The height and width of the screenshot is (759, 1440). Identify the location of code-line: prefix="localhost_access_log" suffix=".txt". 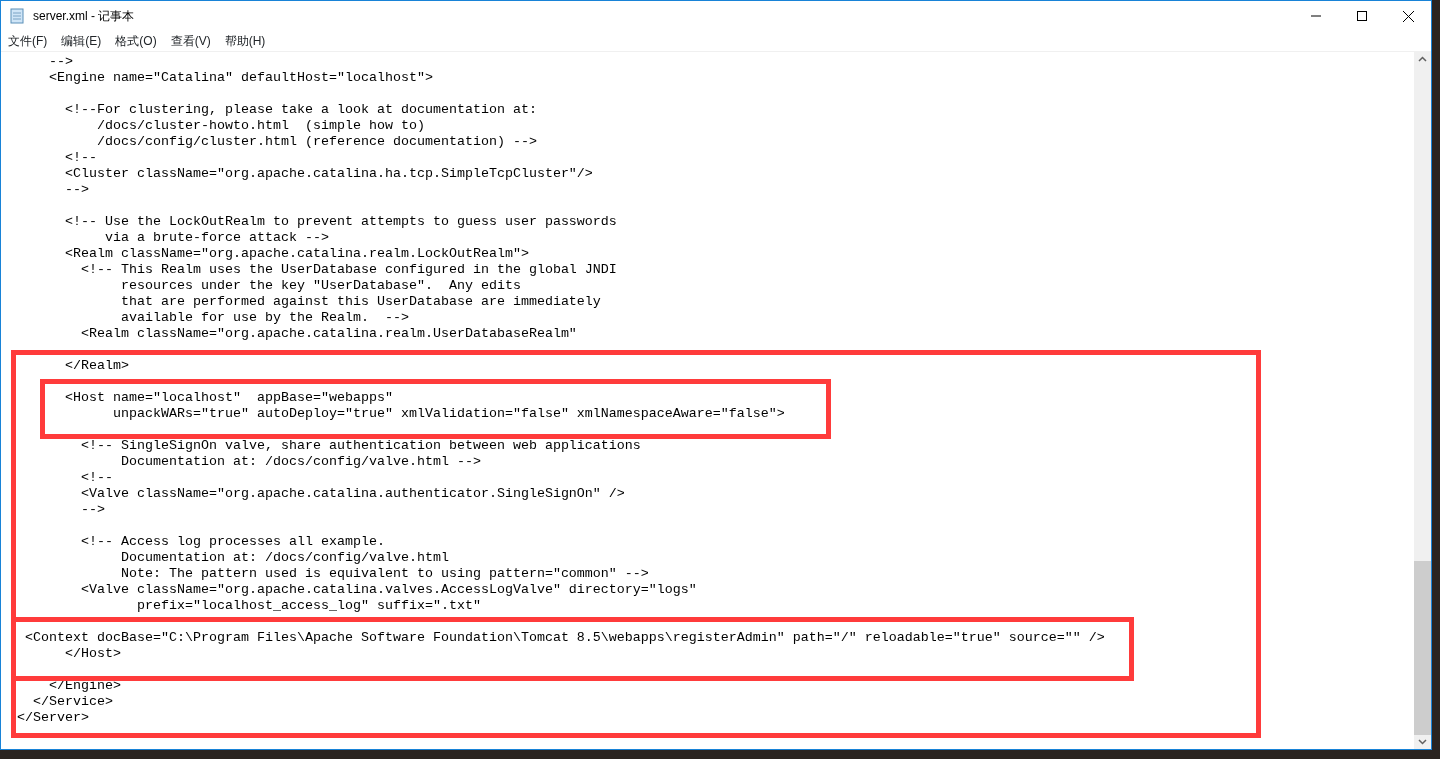
(308, 606).